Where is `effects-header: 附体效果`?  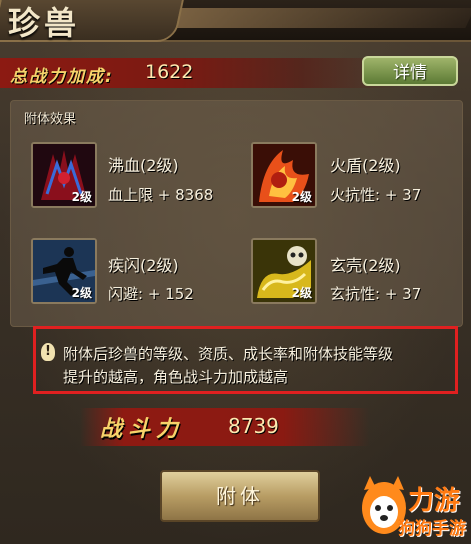 effects-header: 附体效果 is located at coordinates (50, 119).